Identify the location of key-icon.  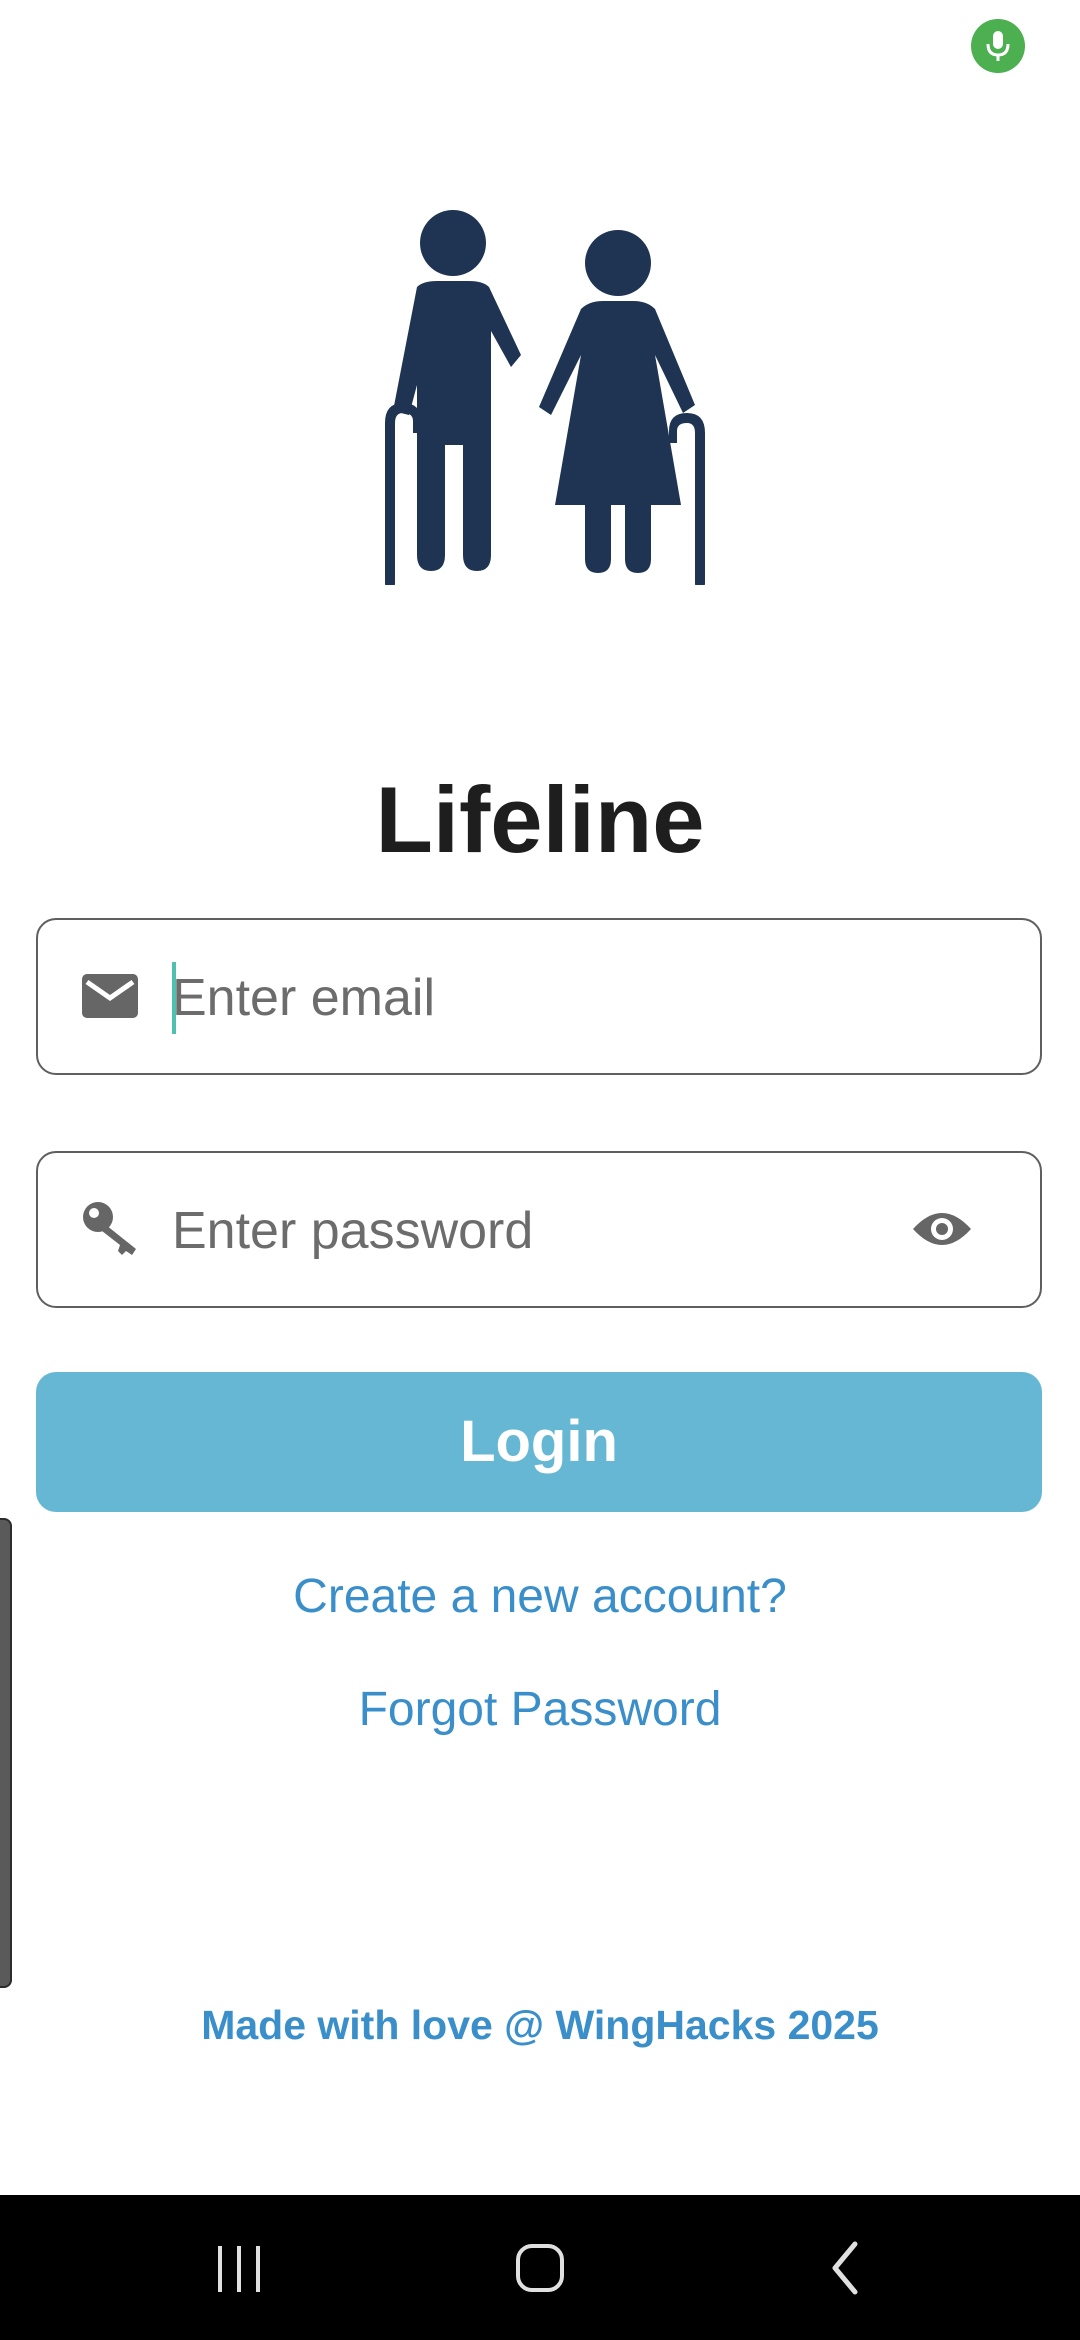
(110, 1229).